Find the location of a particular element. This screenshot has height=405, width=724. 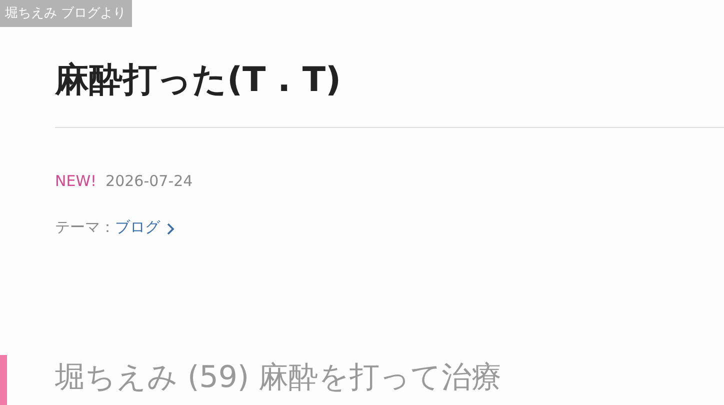

theme-label: テーマ： is located at coordinates (85, 227).